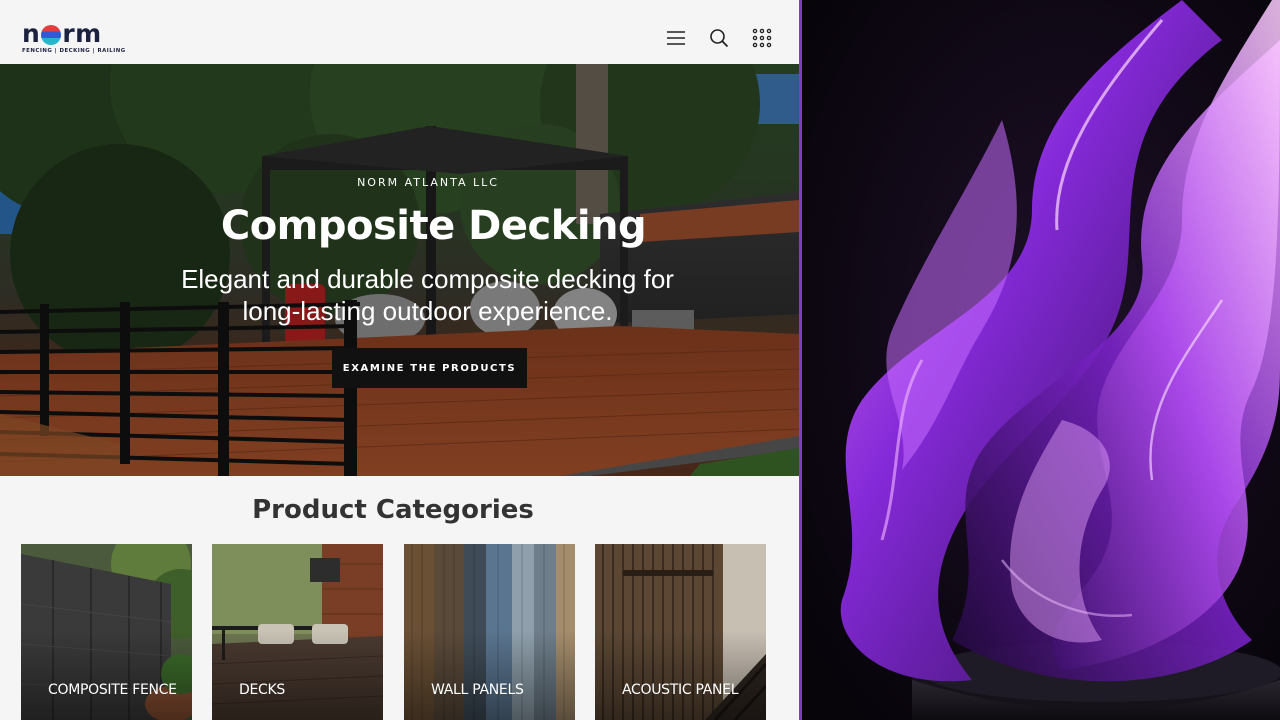 This screenshot has width=1280, height=720. I want to click on examine-products-button: EXAMINE THE PRODUCTS, so click(429, 368).